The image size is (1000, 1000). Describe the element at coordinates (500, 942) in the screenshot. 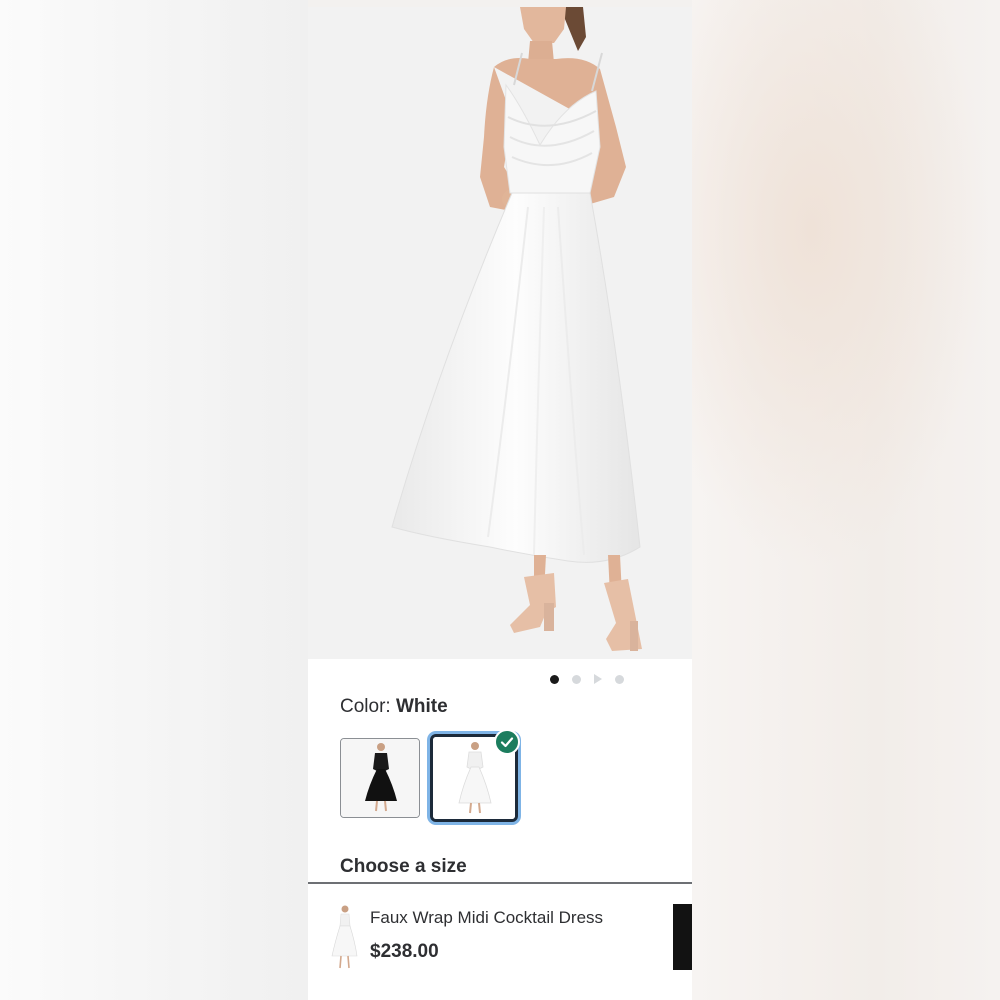

I see `sticky-product-bar: Faux Wrap Midi Cocktail Dress $238.00` at that location.